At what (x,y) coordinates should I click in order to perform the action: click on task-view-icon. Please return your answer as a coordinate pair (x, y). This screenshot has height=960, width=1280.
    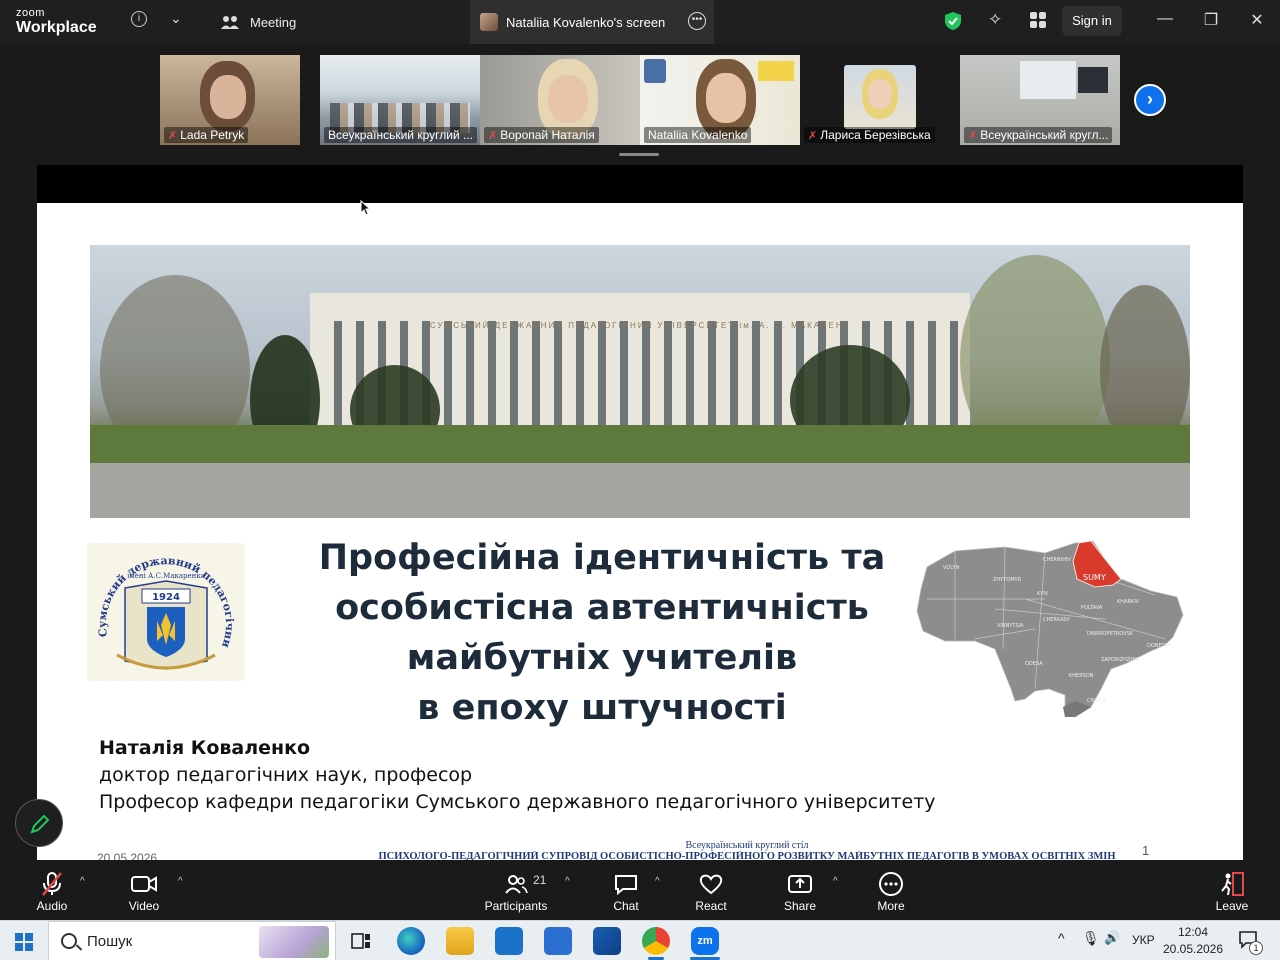
    Looking at the image, I should click on (361, 941).